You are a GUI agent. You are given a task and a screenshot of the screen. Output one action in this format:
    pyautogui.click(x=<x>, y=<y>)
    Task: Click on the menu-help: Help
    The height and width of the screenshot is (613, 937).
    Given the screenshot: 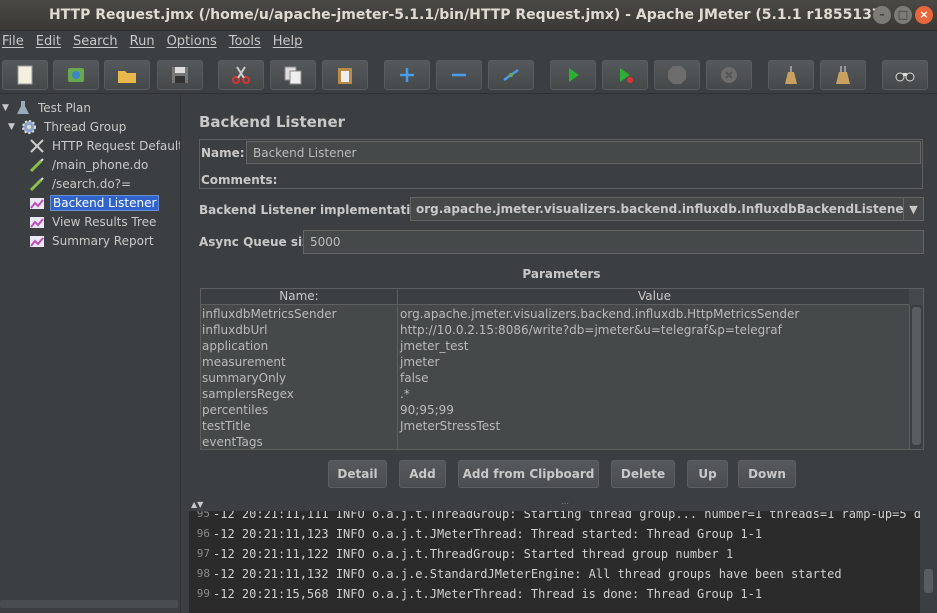 What is the action you would take?
    pyautogui.click(x=288, y=41)
    